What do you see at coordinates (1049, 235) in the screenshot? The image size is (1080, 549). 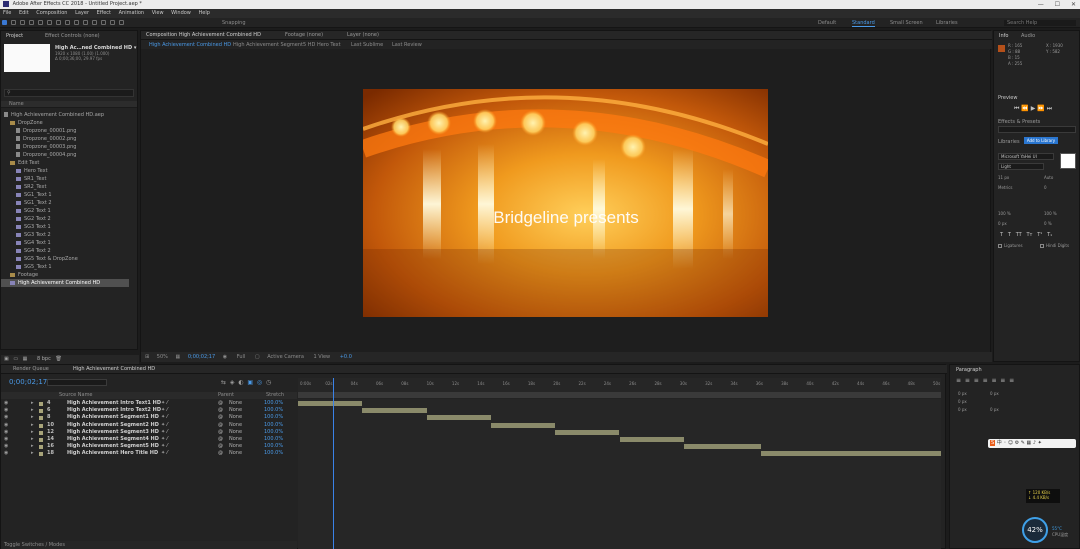 I see `subscript-icon: T₁` at bounding box center [1049, 235].